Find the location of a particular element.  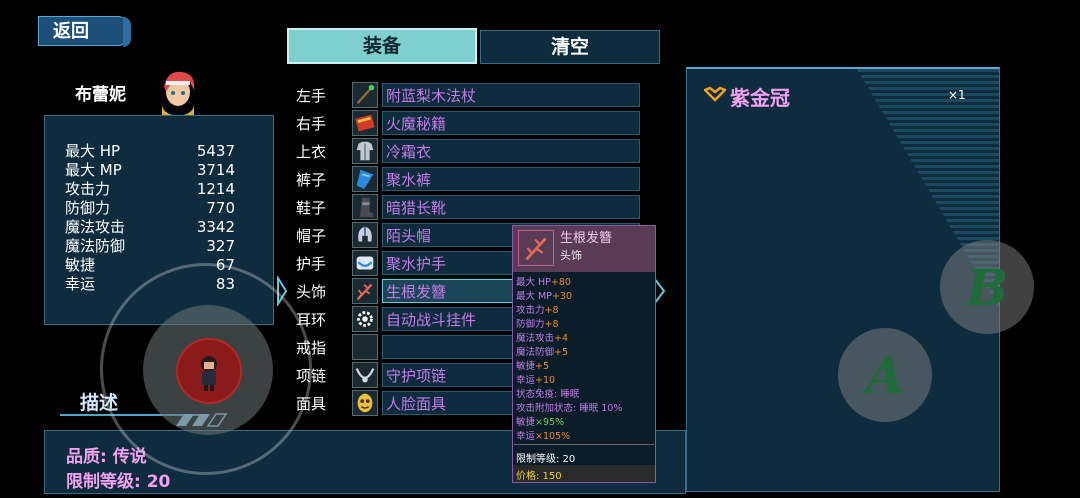

item-name: 暗猎长靴 is located at coordinates (416, 208).